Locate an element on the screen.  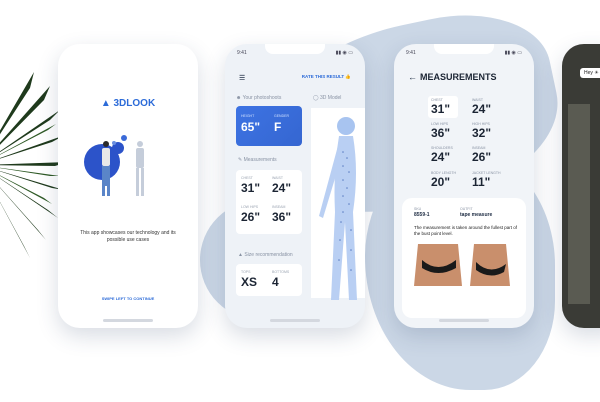
size-card: TOPS XS BOTTOMS 4 is located at coordinates (269, 280).